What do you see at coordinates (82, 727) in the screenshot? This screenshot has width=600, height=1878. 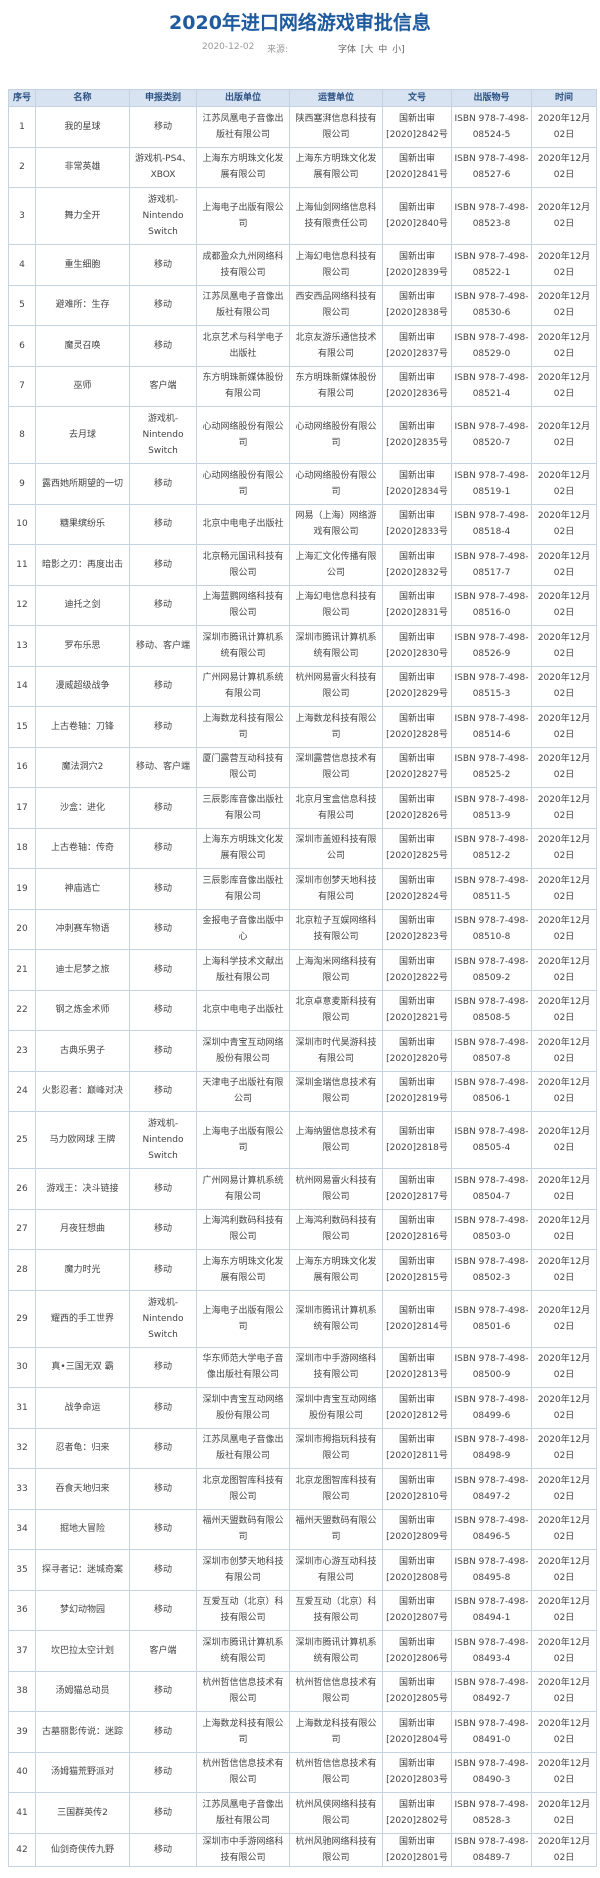 I see `cell-name: 上古卷轴：刀锋` at bounding box center [82, 727].